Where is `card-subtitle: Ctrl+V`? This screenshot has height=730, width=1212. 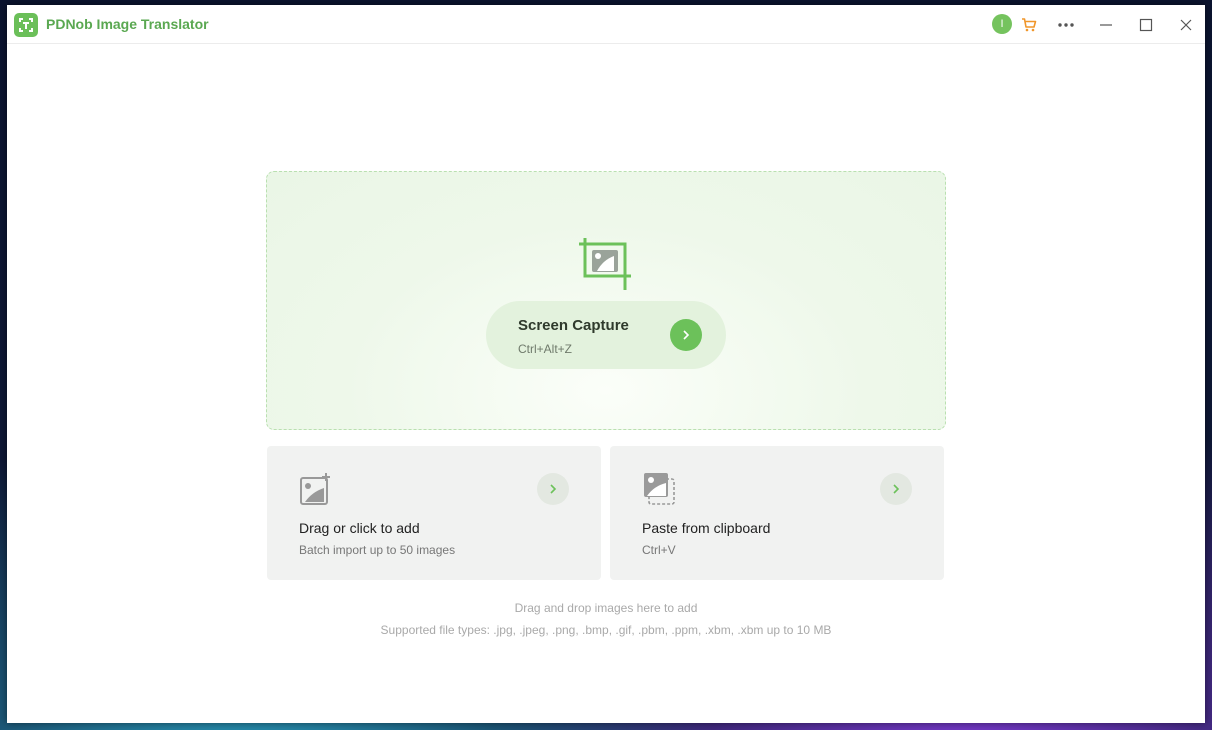 card-subtitle: Ctrl+V is located at coordinates (659, 550).